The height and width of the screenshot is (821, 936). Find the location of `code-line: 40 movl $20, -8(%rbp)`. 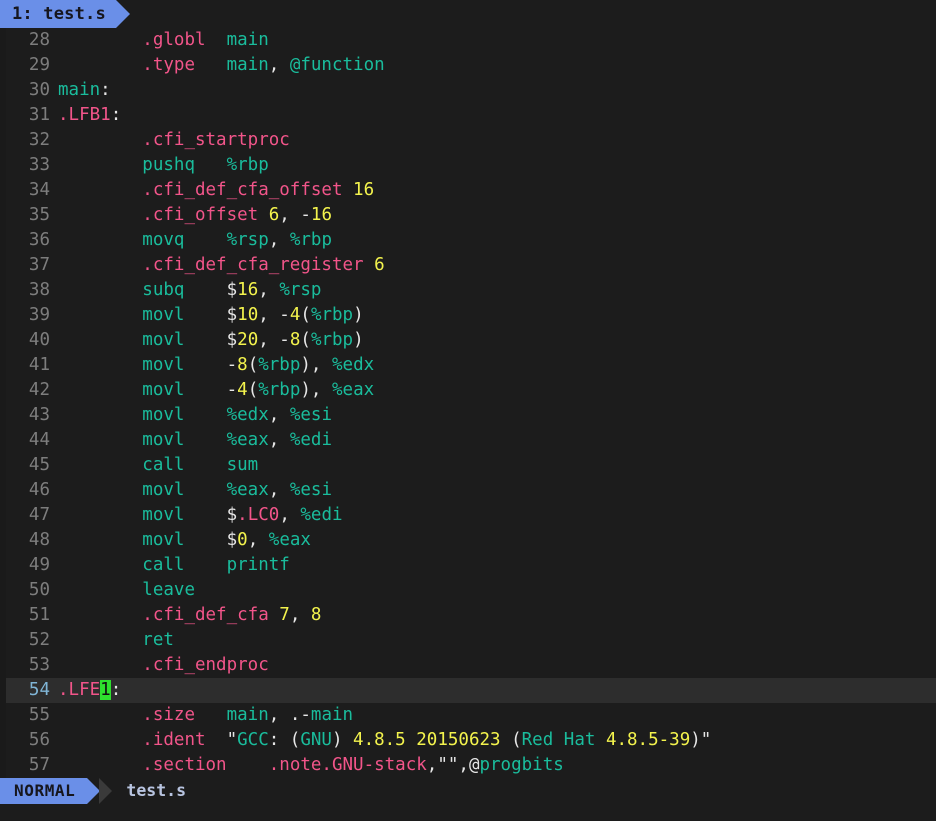

code-line: 40 movl $20, -8(%rbp) is located at coordinates (468, 340).